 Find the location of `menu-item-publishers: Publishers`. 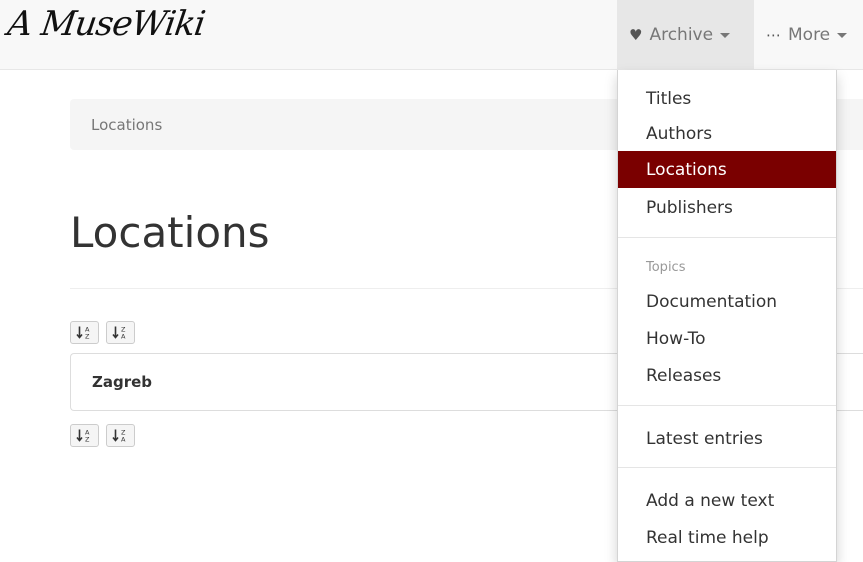

menu-item-publishers: Publishers is located at coordinates (727, 207).